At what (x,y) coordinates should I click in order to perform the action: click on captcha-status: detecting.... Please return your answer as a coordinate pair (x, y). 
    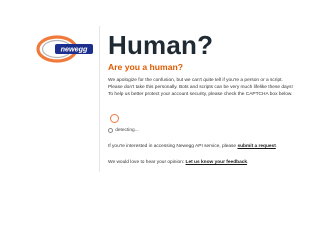
    Looking at the image, I should click on (211, 131).